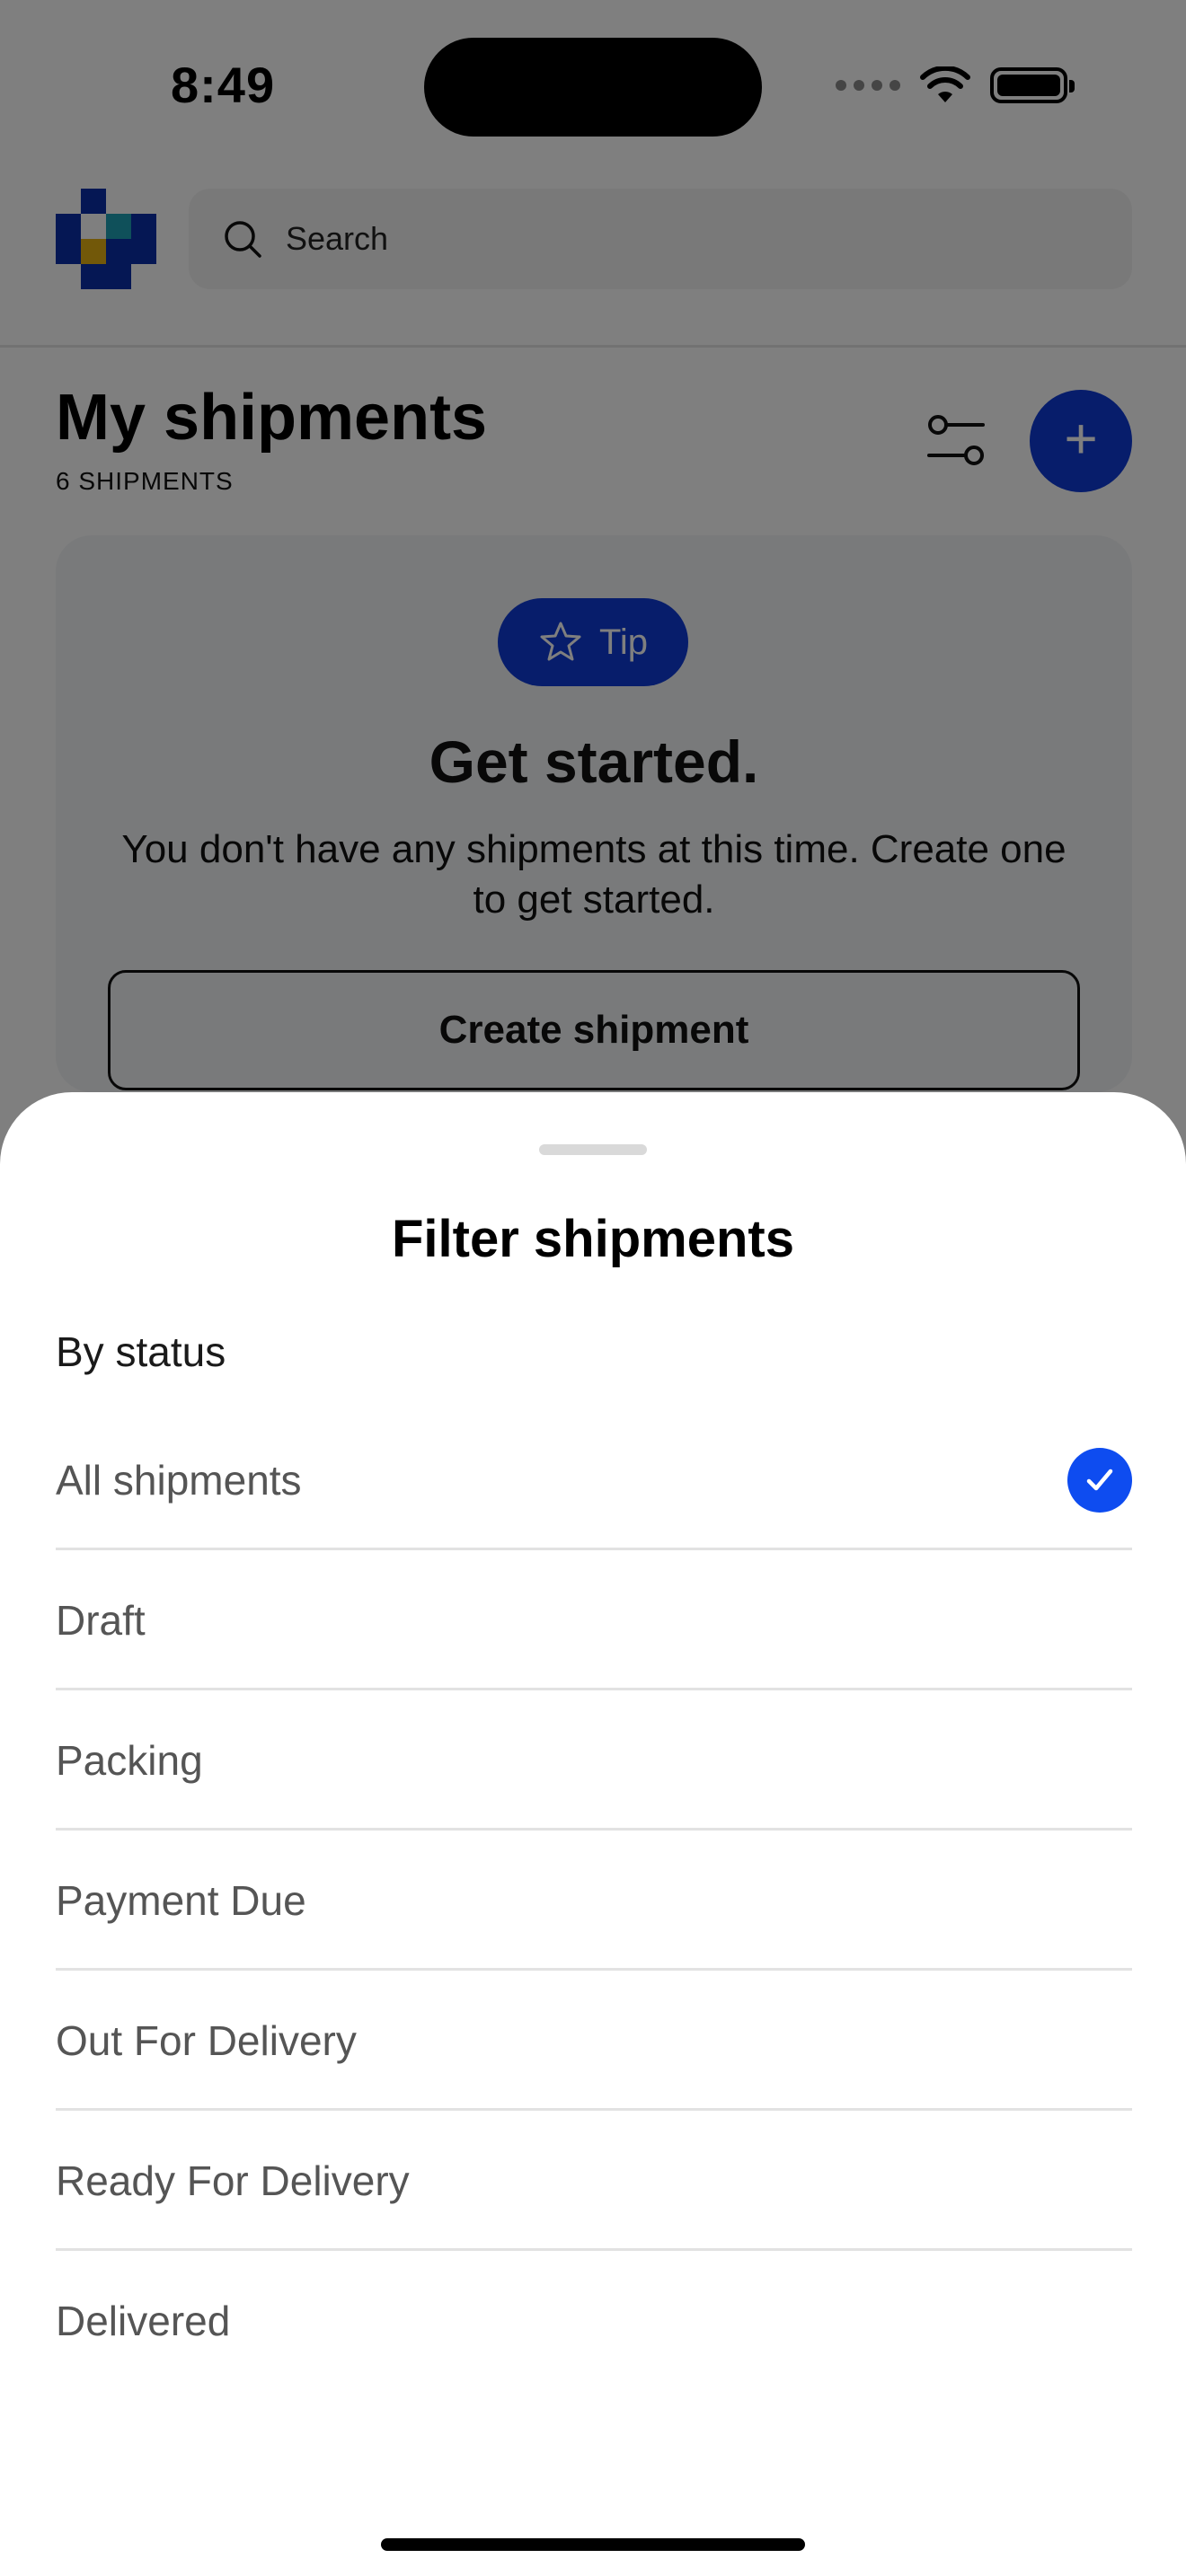 The width and height of the screenshot is (1186, 2576). I want to click on option-label: Payment Due, so click(181, 1900).